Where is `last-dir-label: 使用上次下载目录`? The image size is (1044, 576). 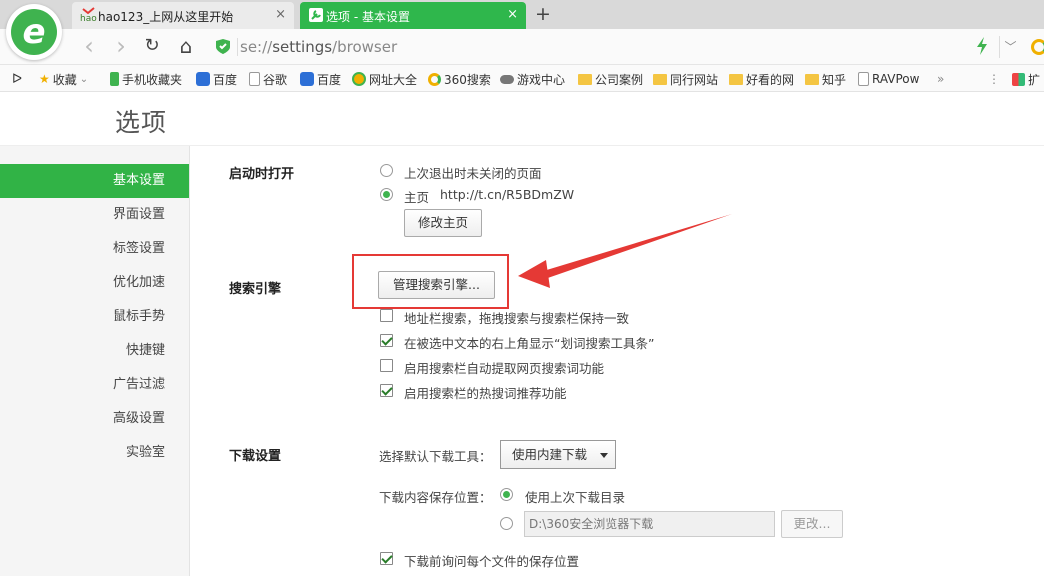 last-dir-label: 使用上次下载目录 is located at coordinates (575, 497).